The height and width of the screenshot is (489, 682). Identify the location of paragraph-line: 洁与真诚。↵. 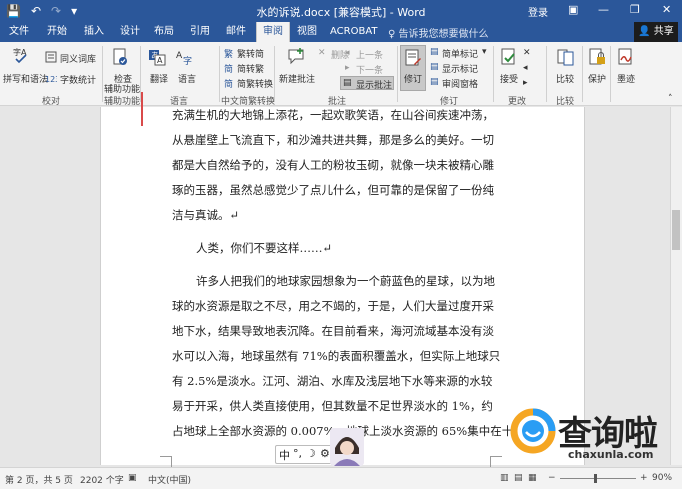
(206, 215).